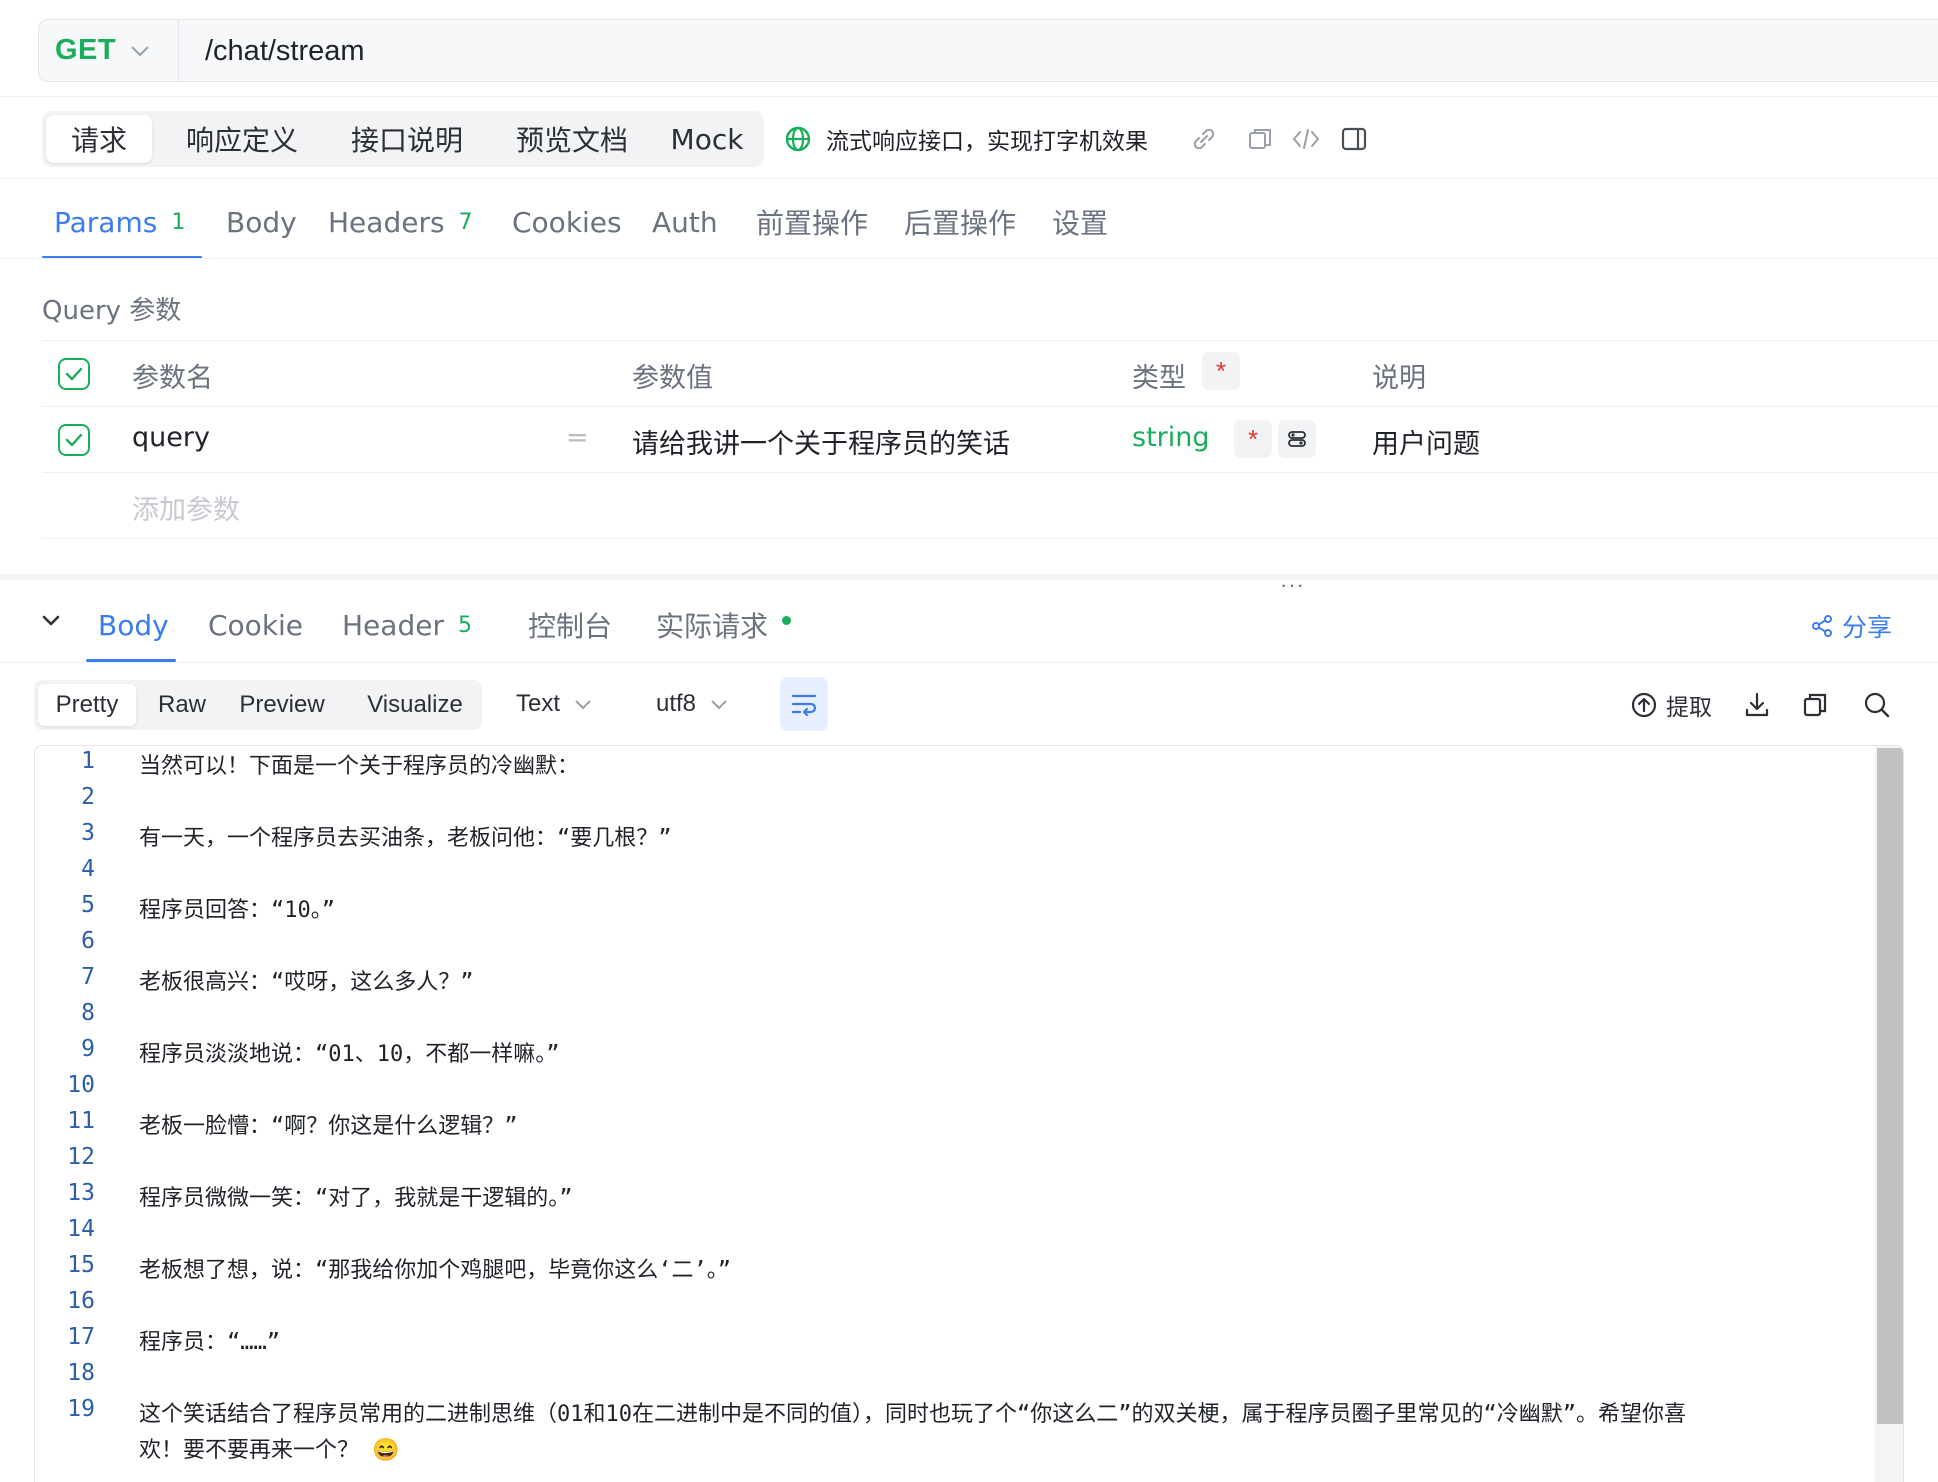 This screenshot has height=1482, width=1938. I want to click on format-preview: Preview, so click(282, 705).